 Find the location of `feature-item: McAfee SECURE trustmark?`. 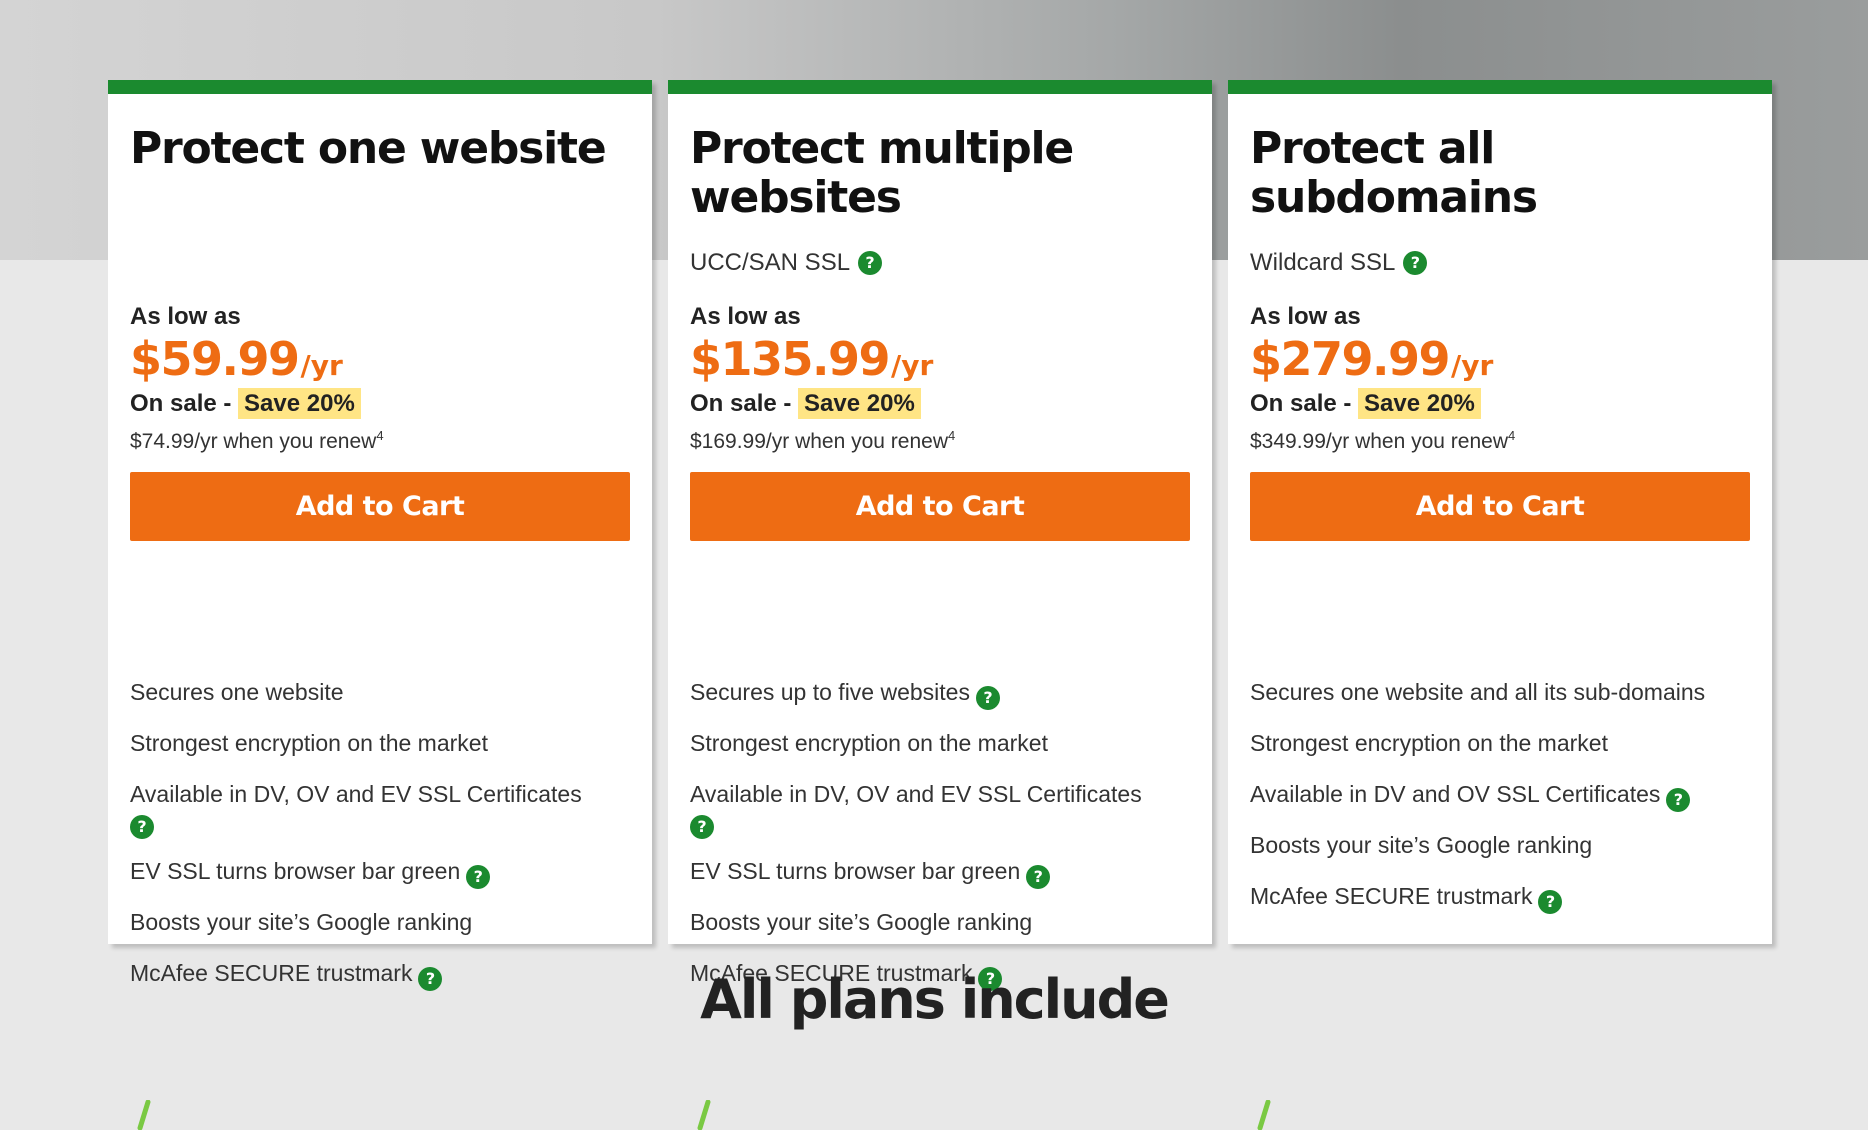

feature-item: McAfee SECURE trustmark? is located at coordinates (1500, 896).